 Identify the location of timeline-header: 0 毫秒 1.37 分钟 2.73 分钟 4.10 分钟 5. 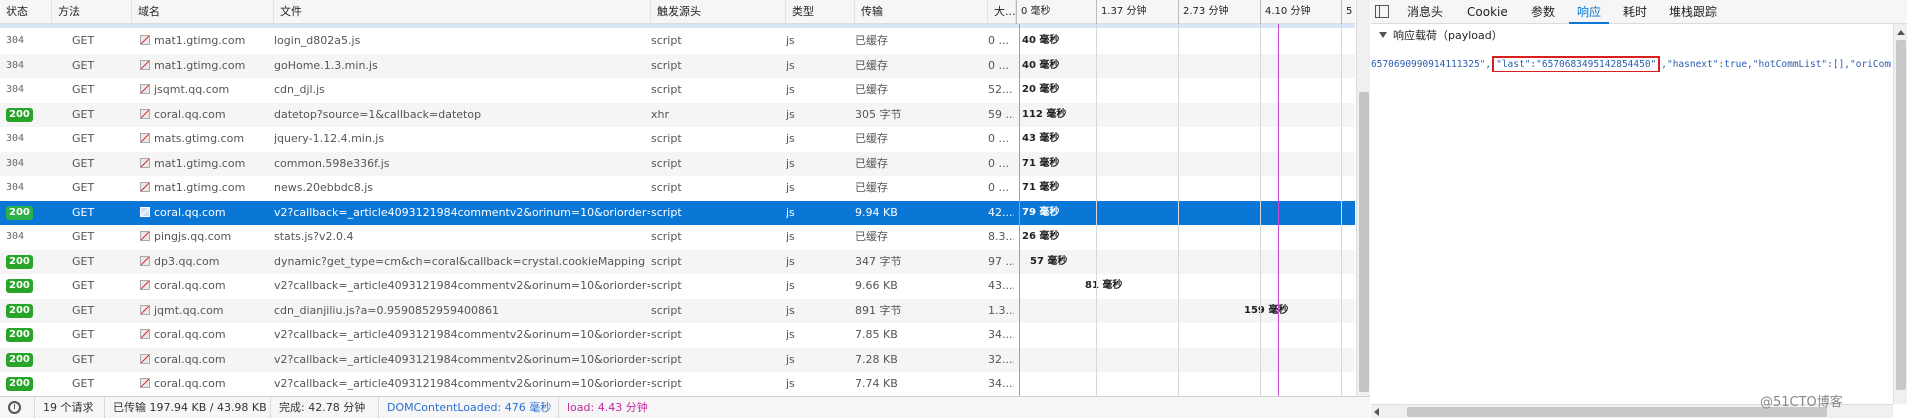
(1185, 12).